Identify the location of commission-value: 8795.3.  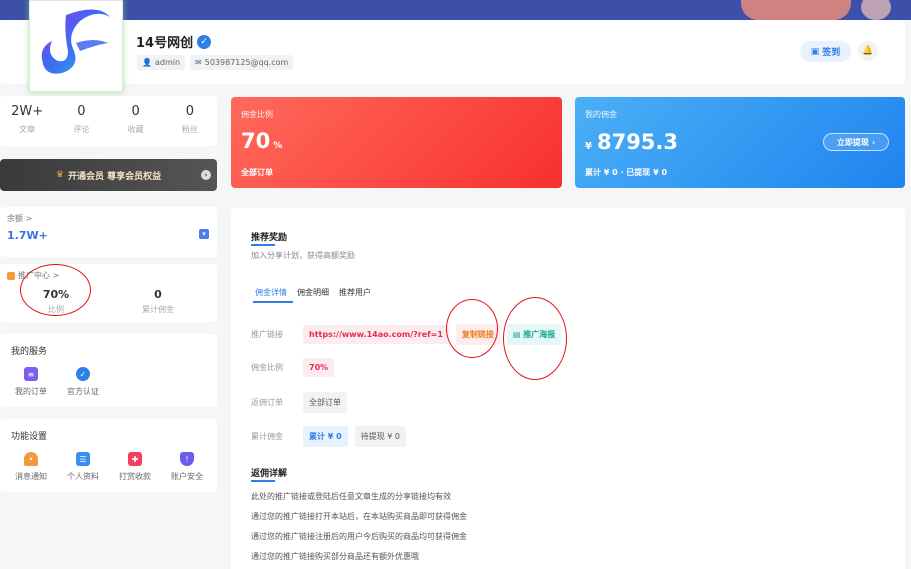
(637, 142).